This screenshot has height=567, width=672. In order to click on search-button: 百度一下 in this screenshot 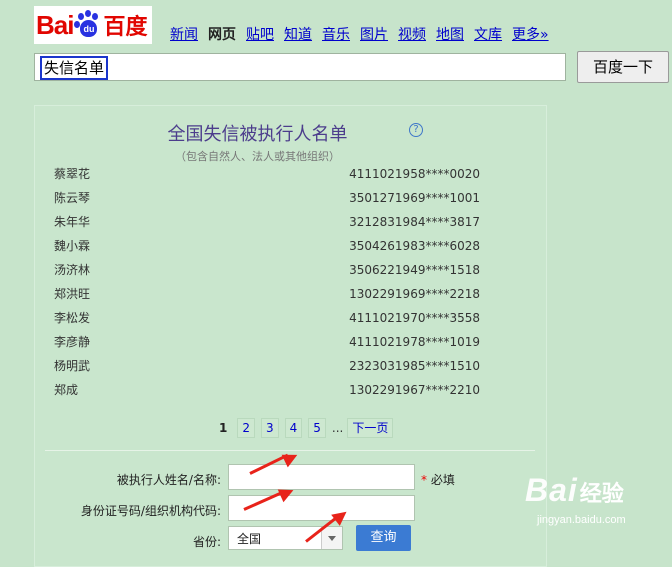, I will do `click(623, 67)`.